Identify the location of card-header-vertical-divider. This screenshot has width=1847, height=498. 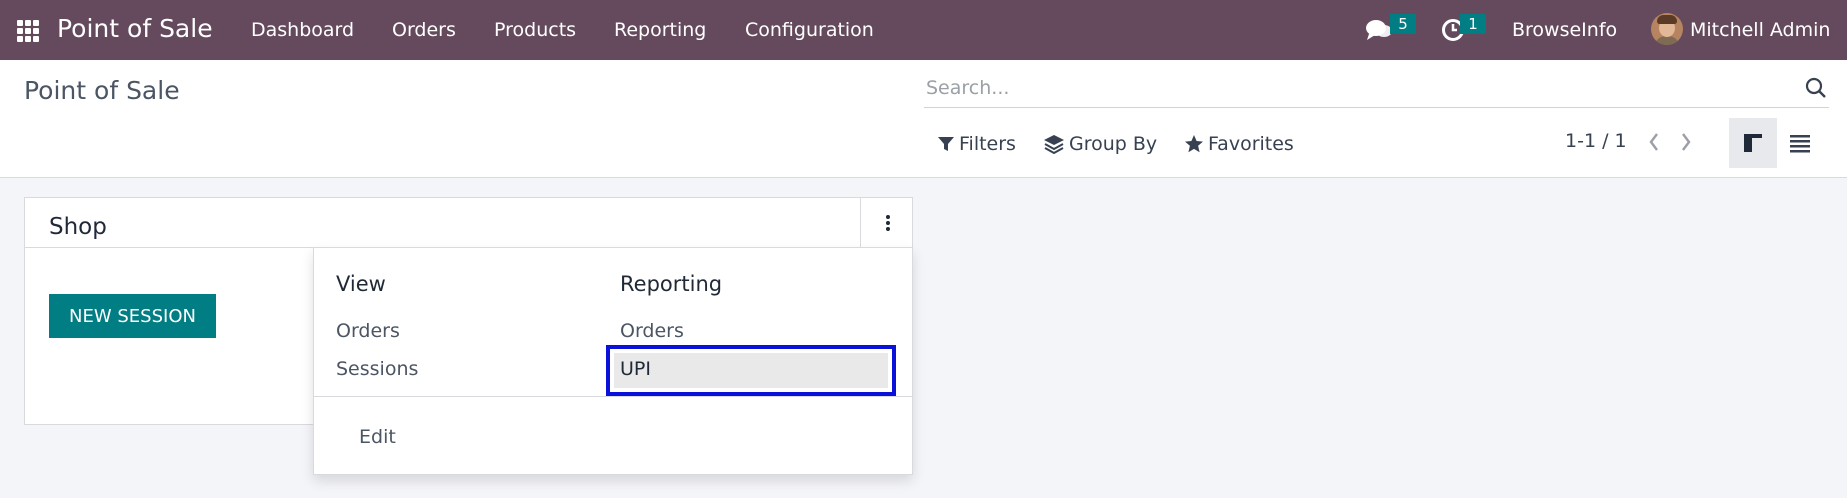
(860, 223).